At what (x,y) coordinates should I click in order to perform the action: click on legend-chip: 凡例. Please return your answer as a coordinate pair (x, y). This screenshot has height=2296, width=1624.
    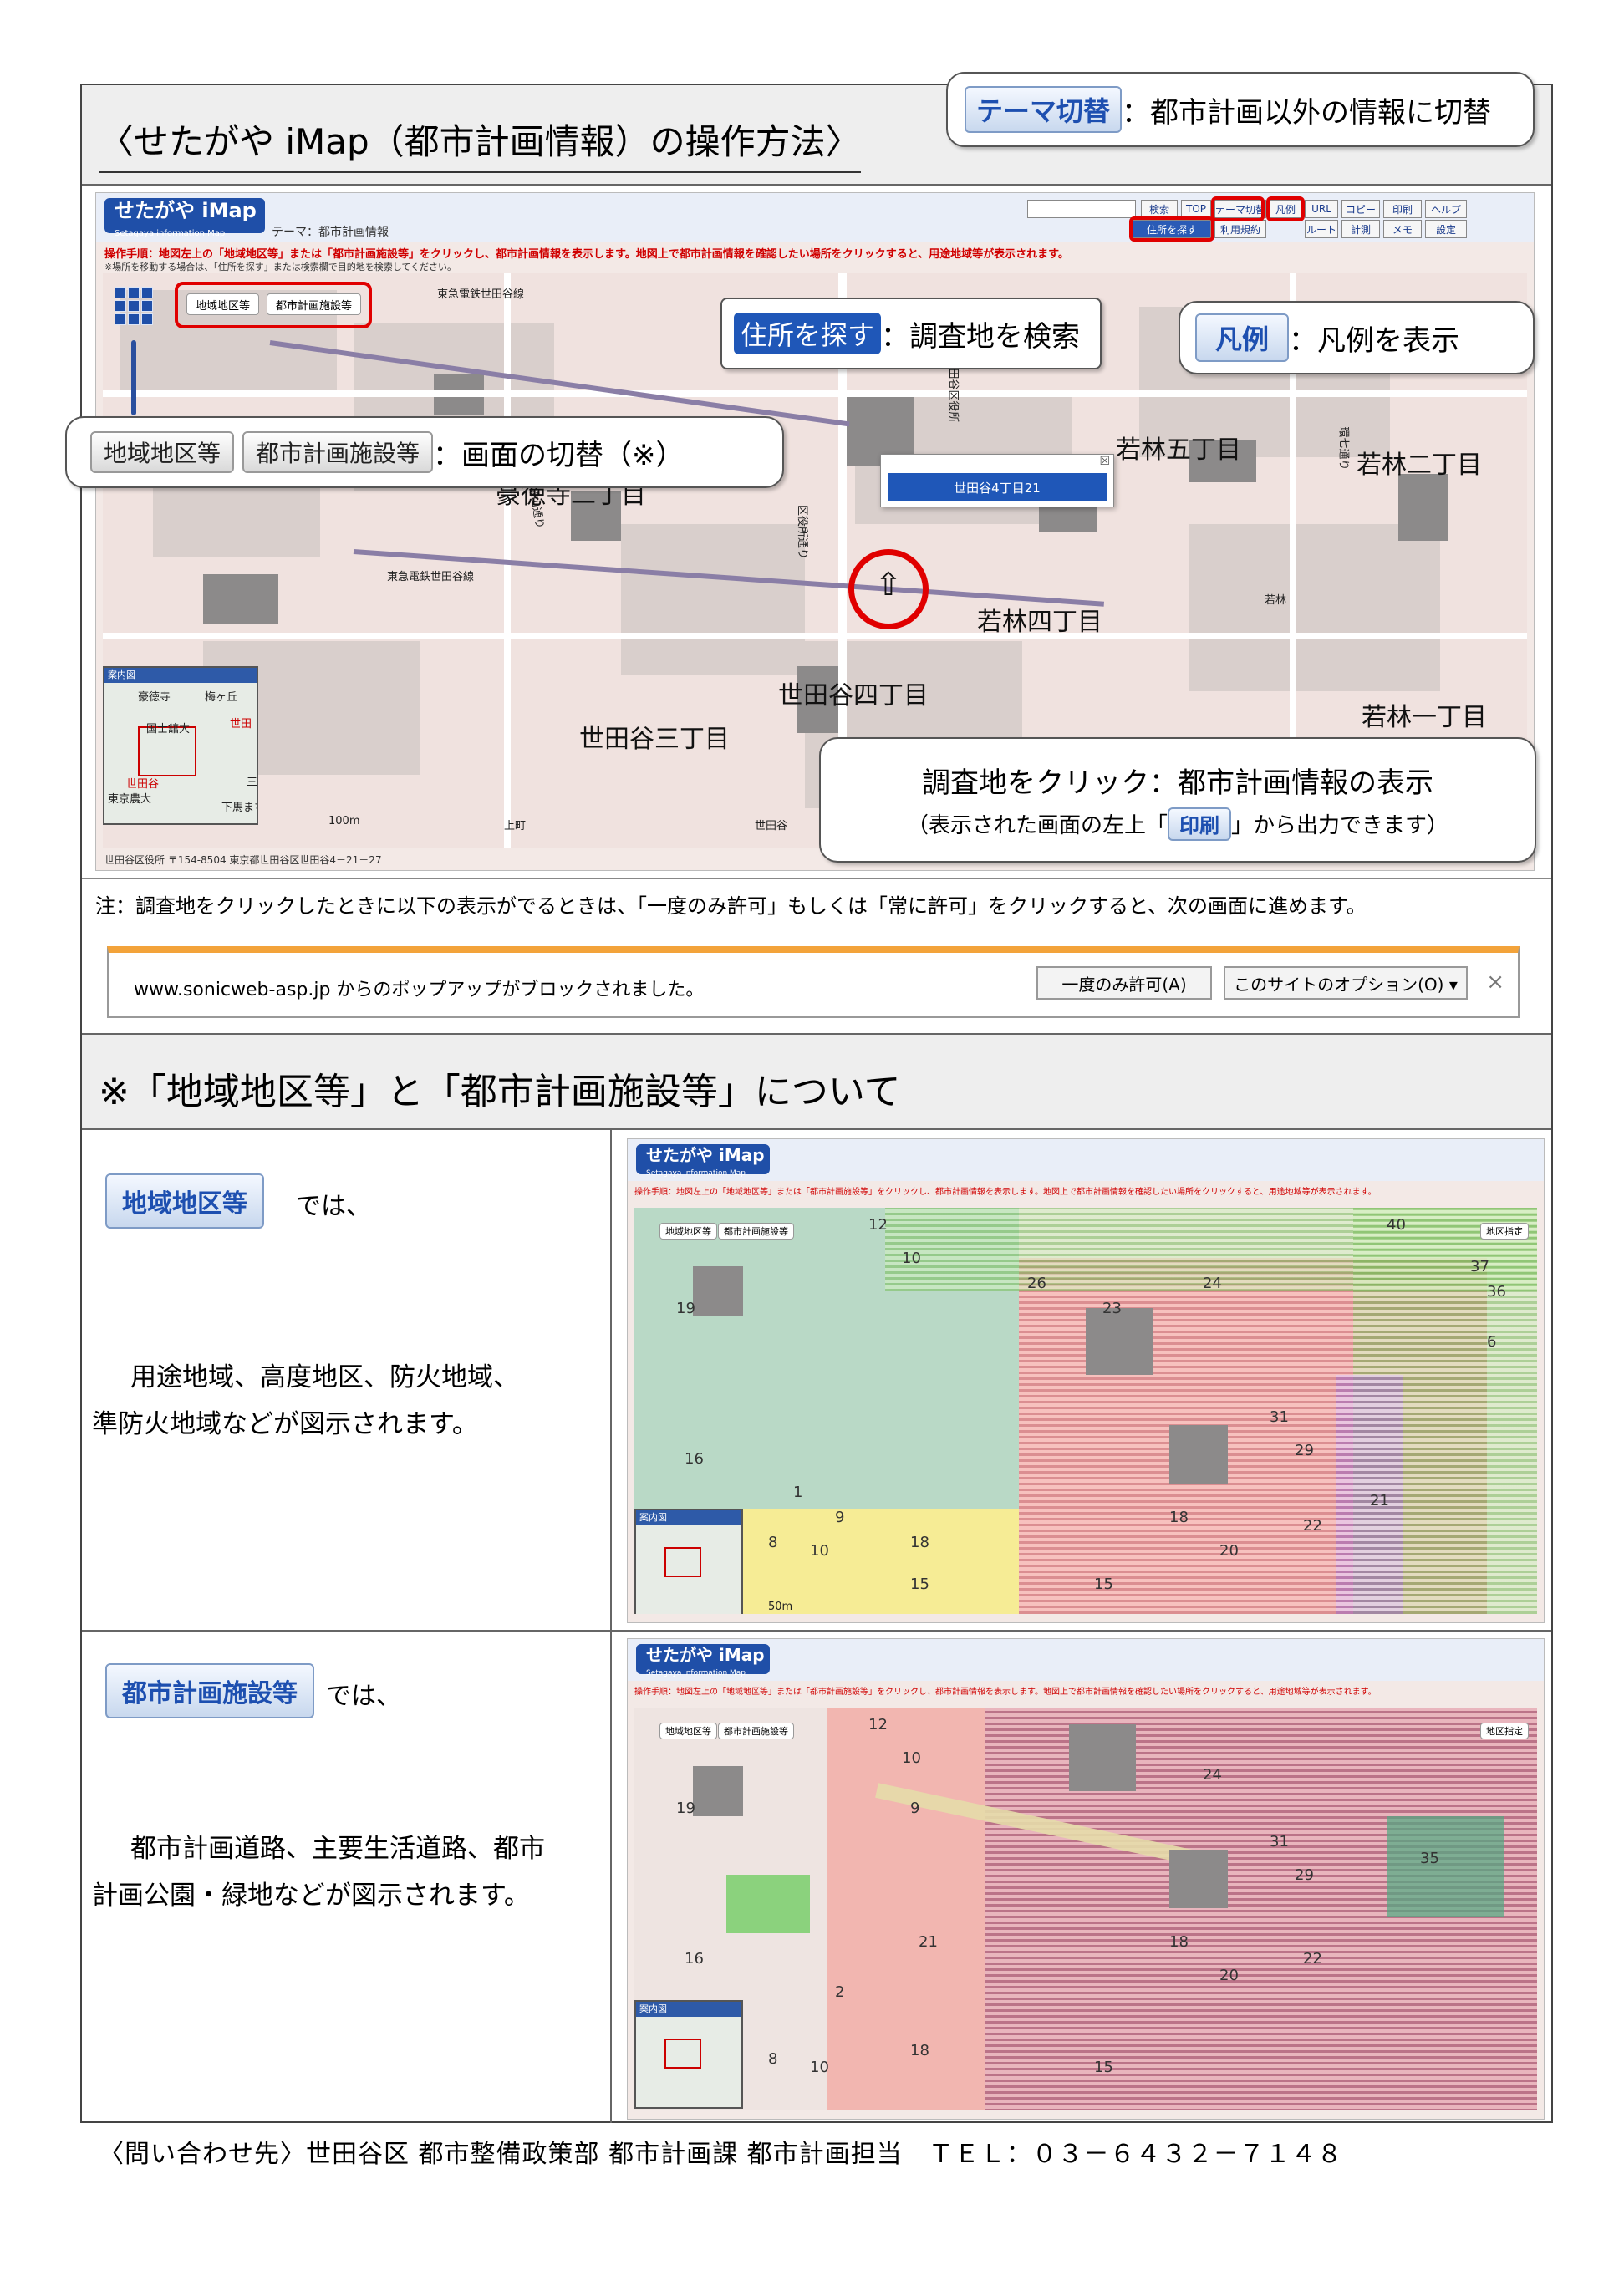
    Looking at the image, I should click on (1242, 337).